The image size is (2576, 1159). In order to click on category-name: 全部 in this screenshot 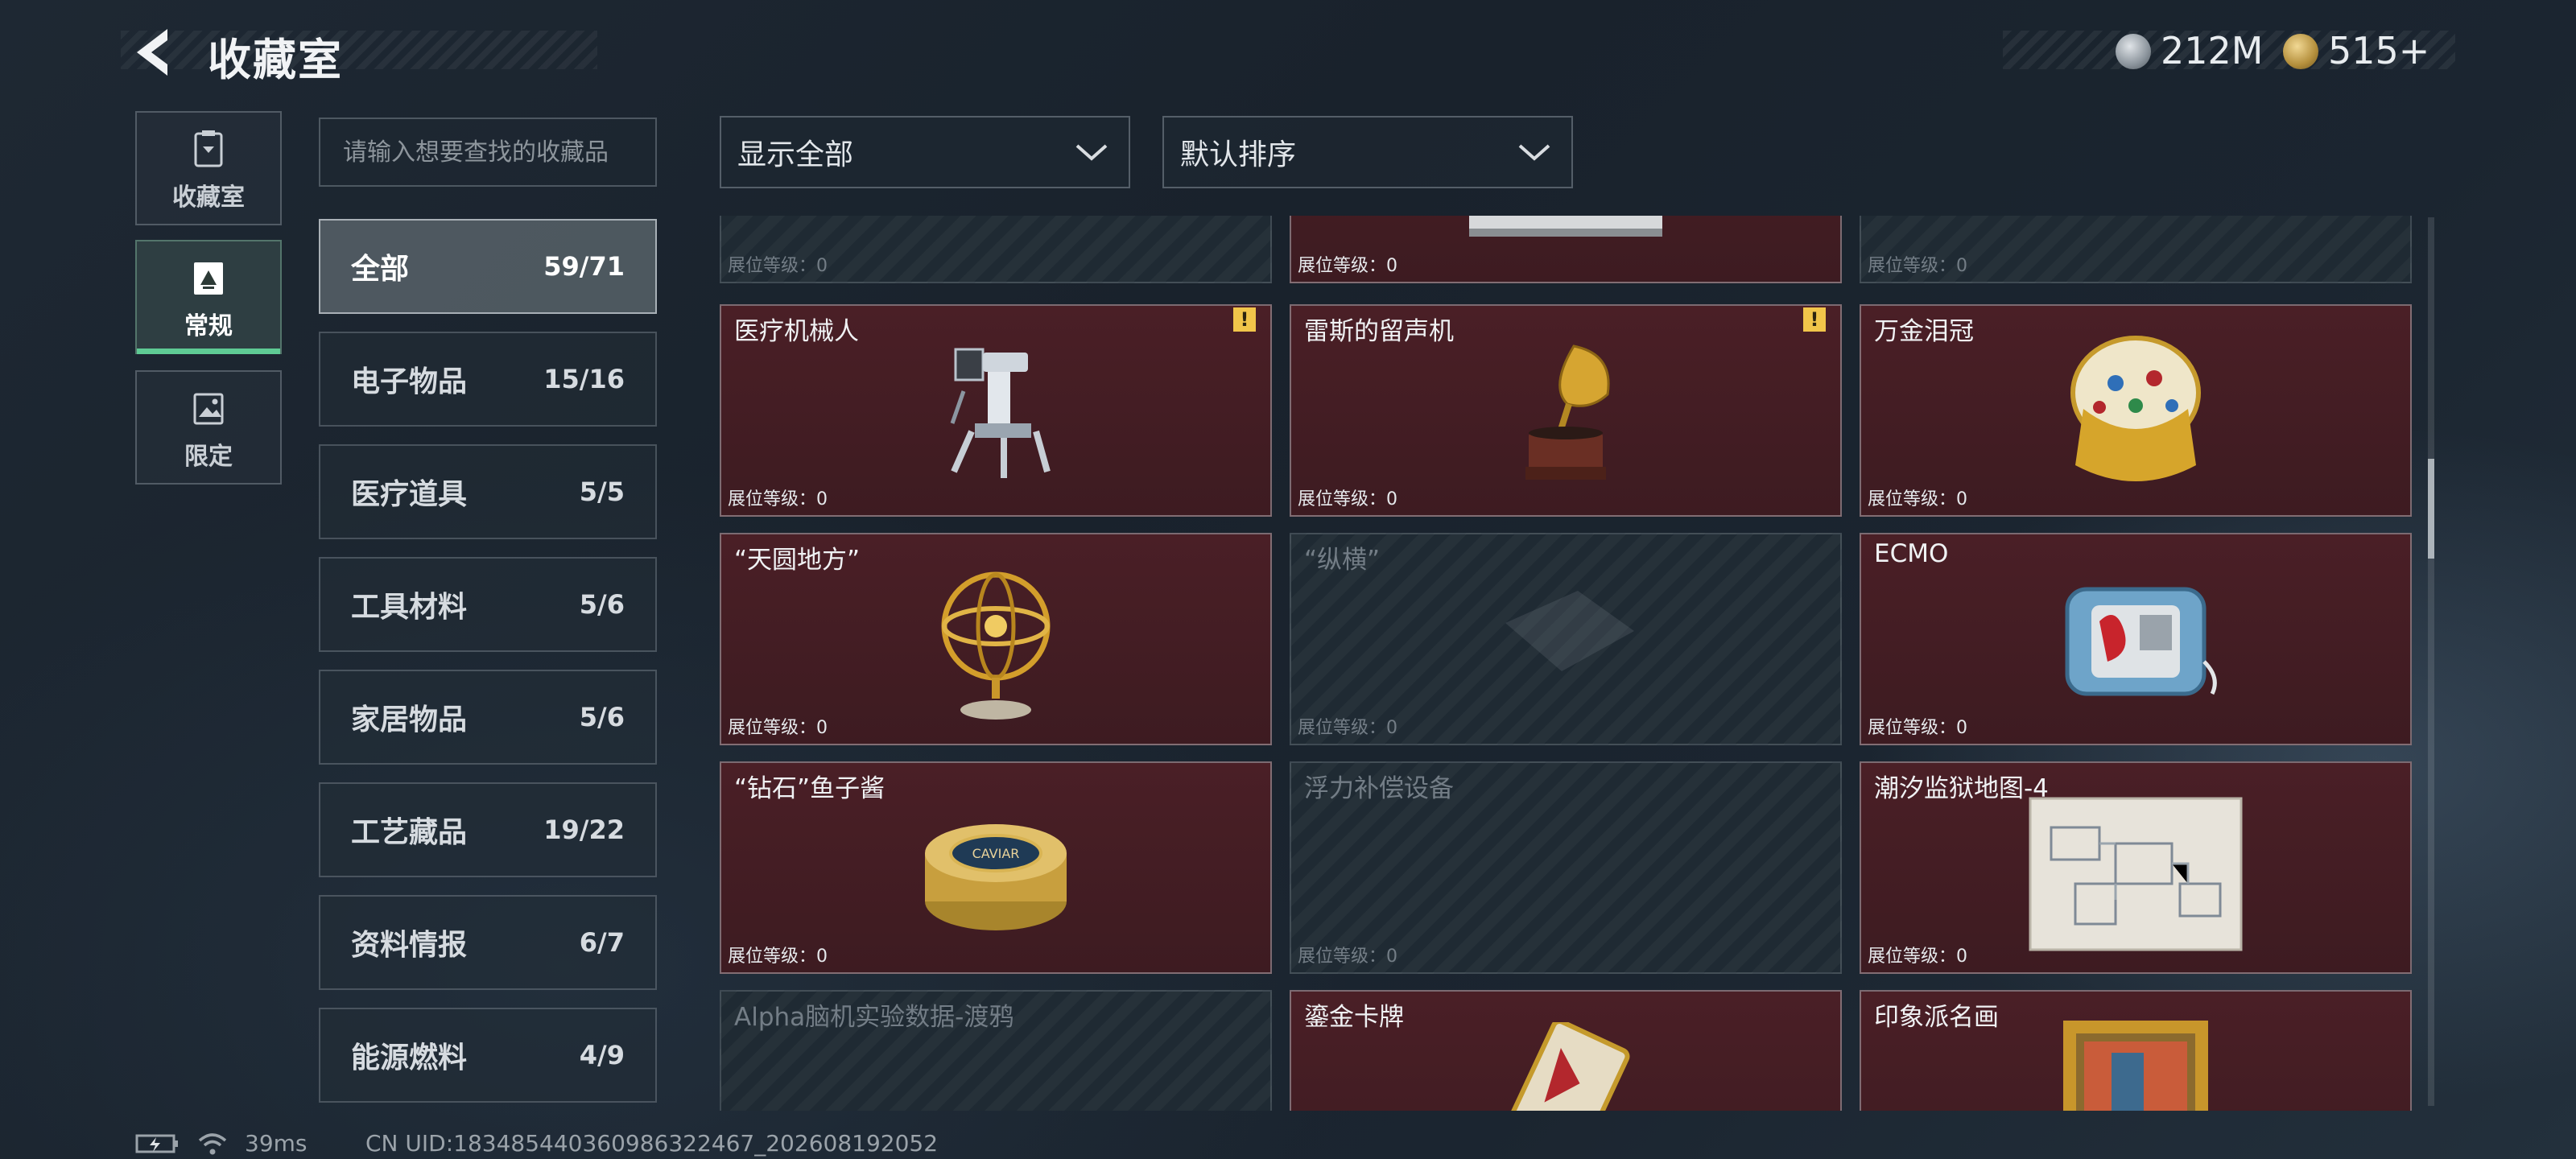, I will do `click(380, 269)`.